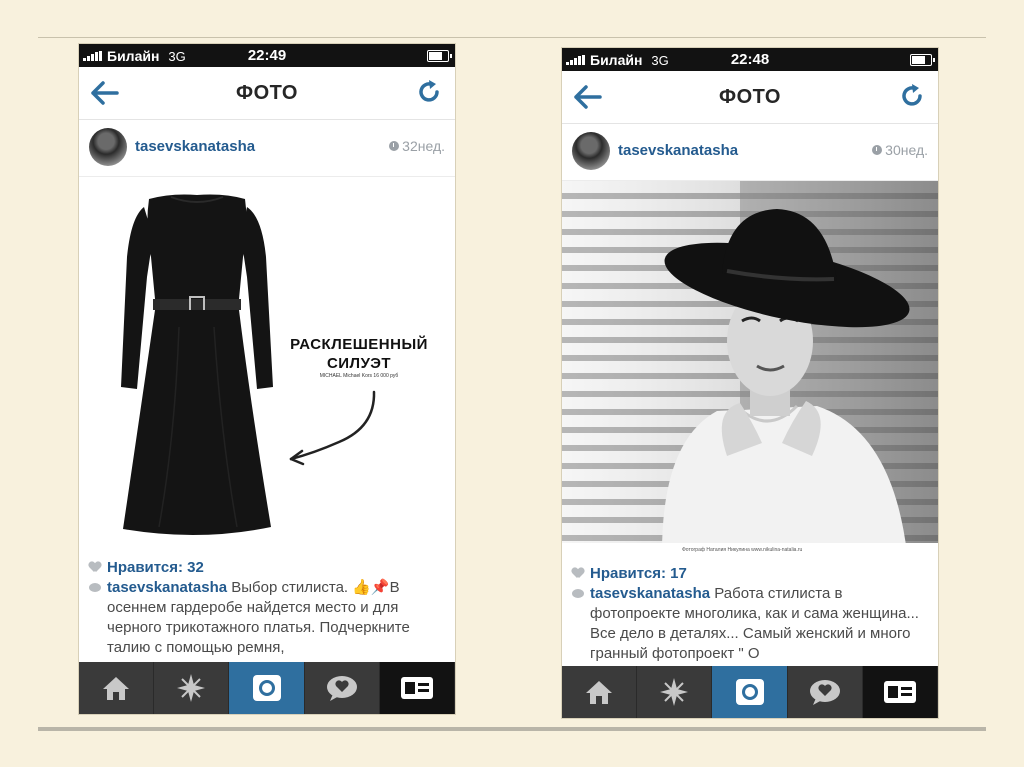 This screenshot has height=767, width=1024. I want to click on status-bar: Билайн 3G 22:48, so click(750, 59).